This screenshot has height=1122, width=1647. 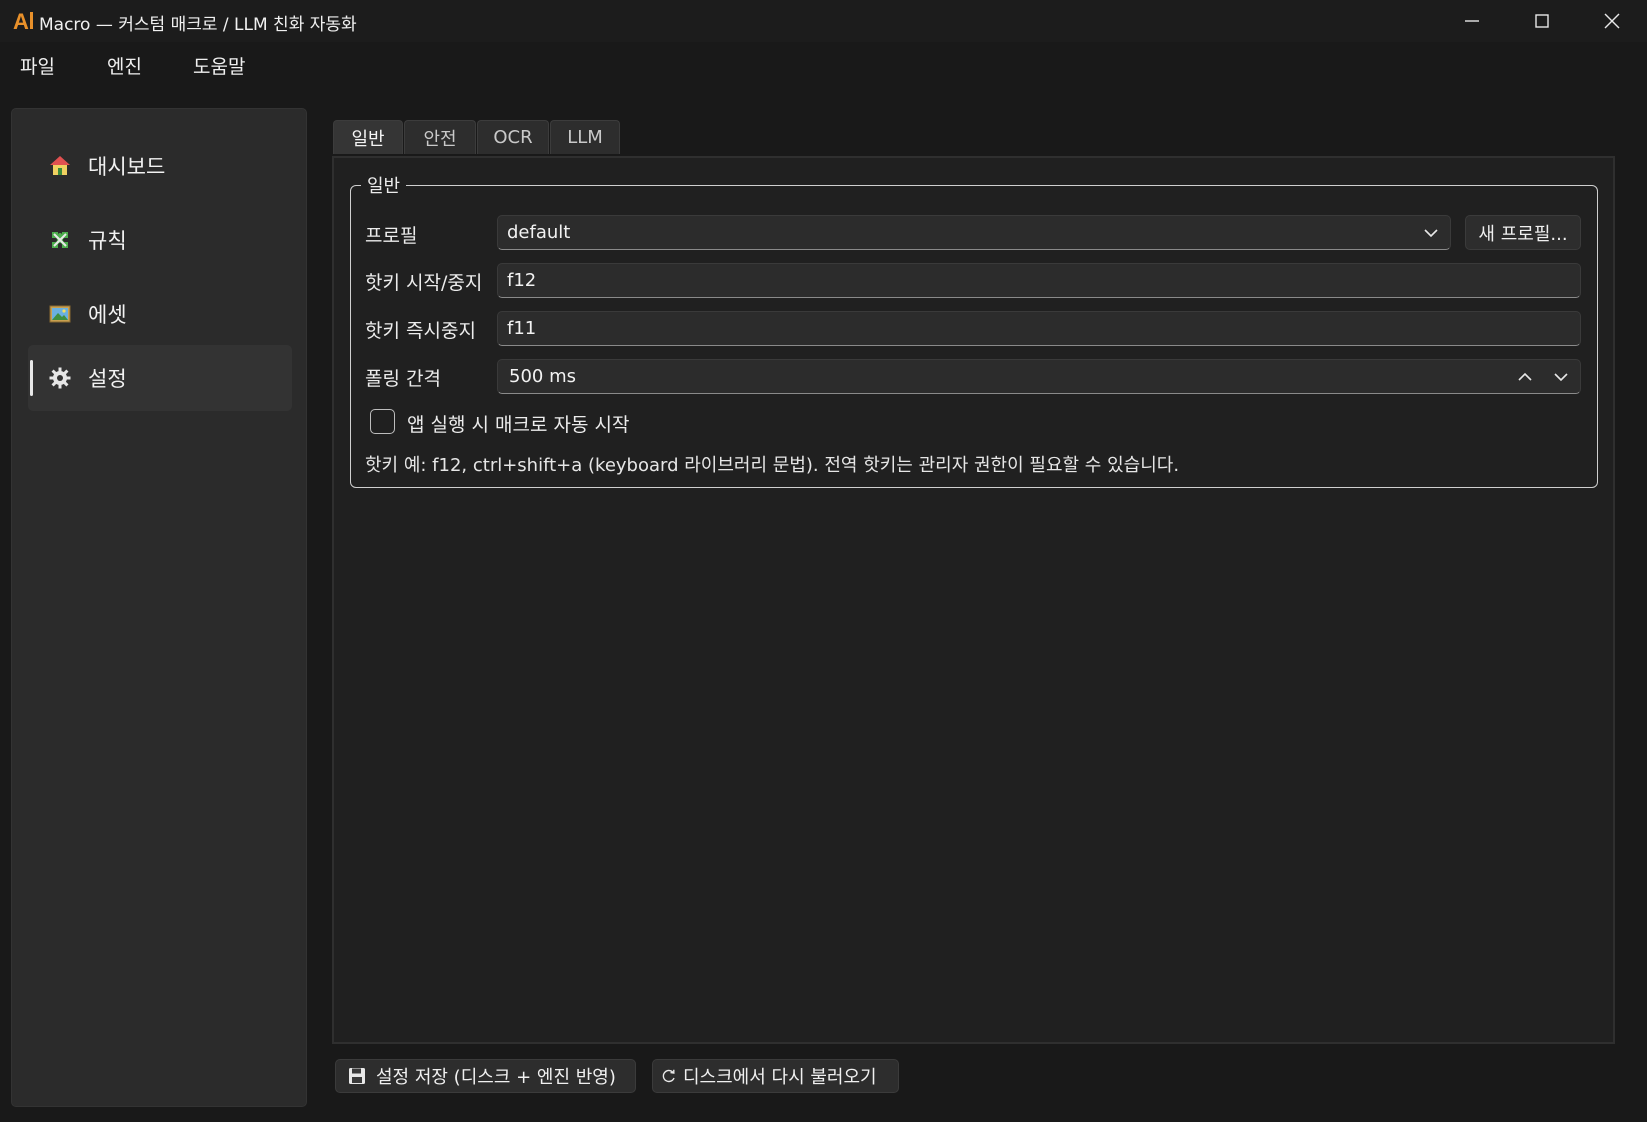 What do you see at coordinates (585, 137) in the screenshot?
I see `tab-llm: LLM` at bounding box center [585, 137].